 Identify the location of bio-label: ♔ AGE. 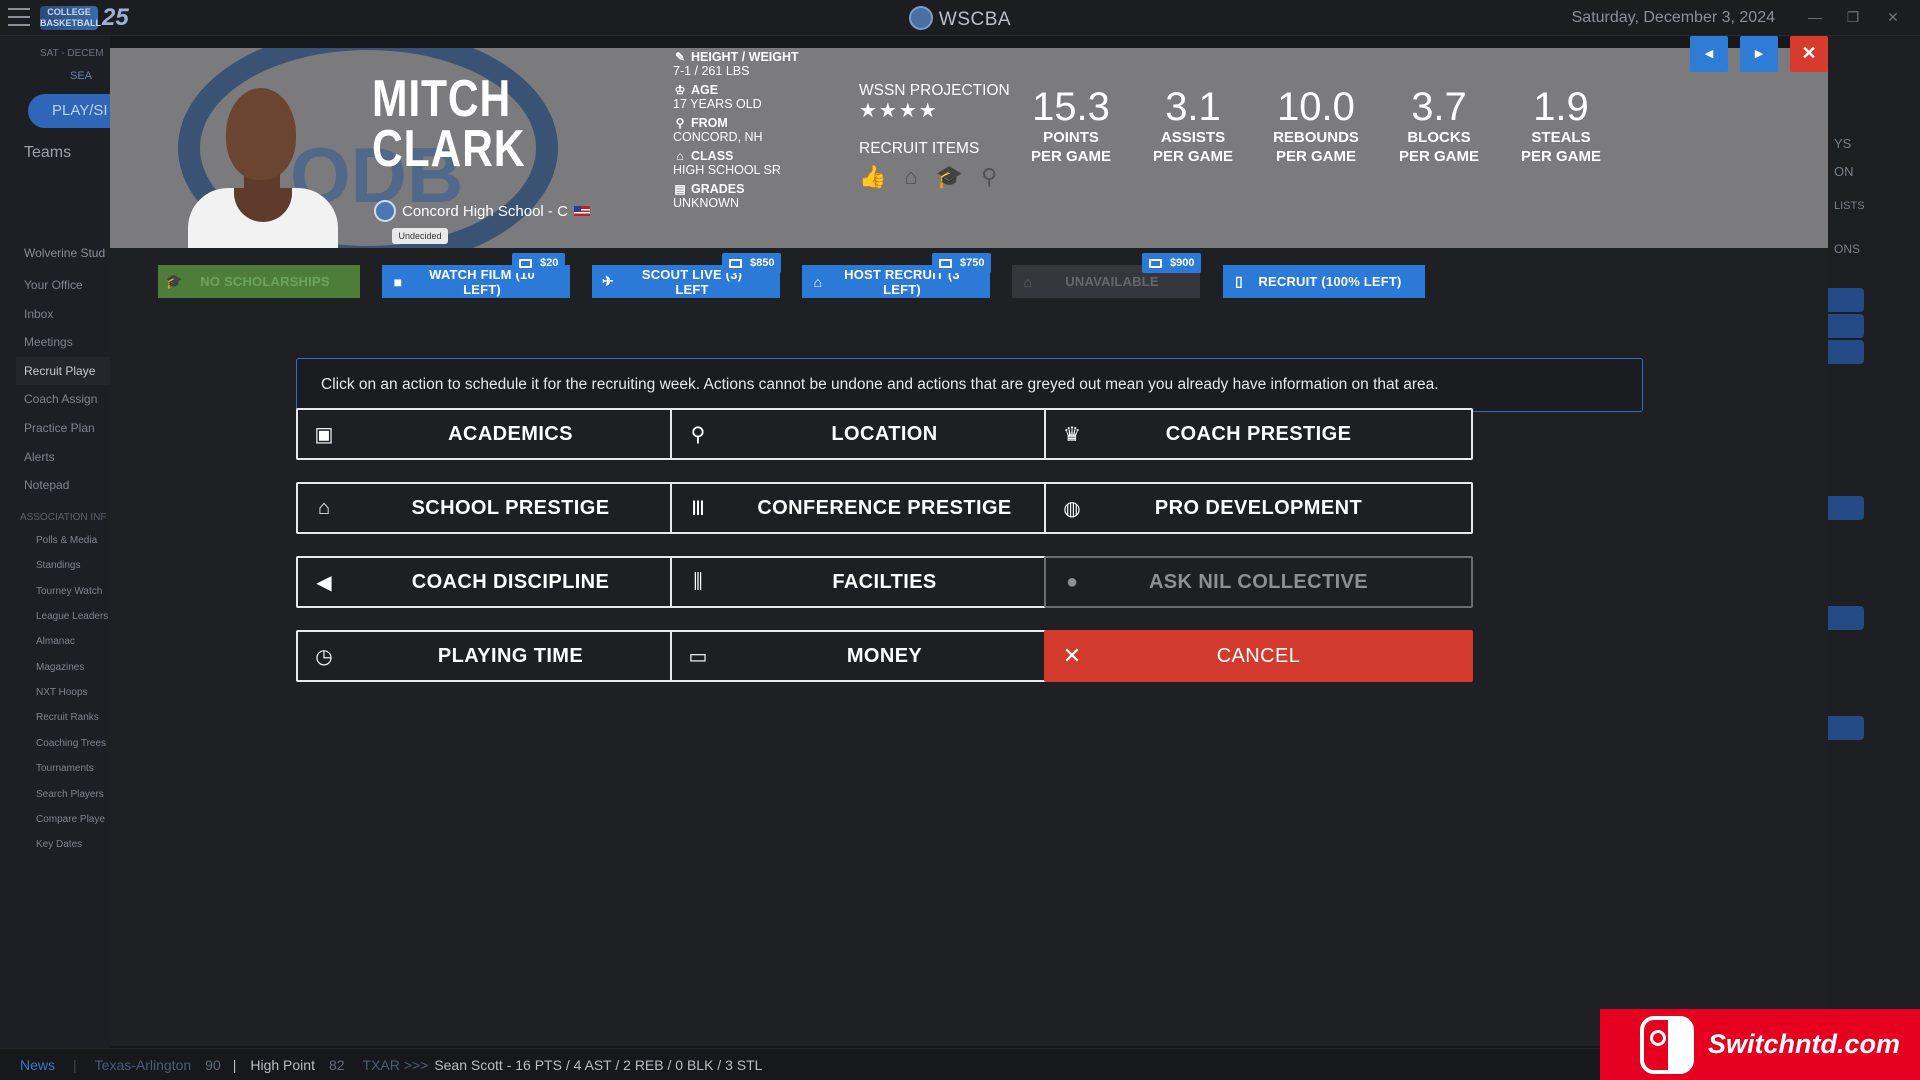
(748, 90).